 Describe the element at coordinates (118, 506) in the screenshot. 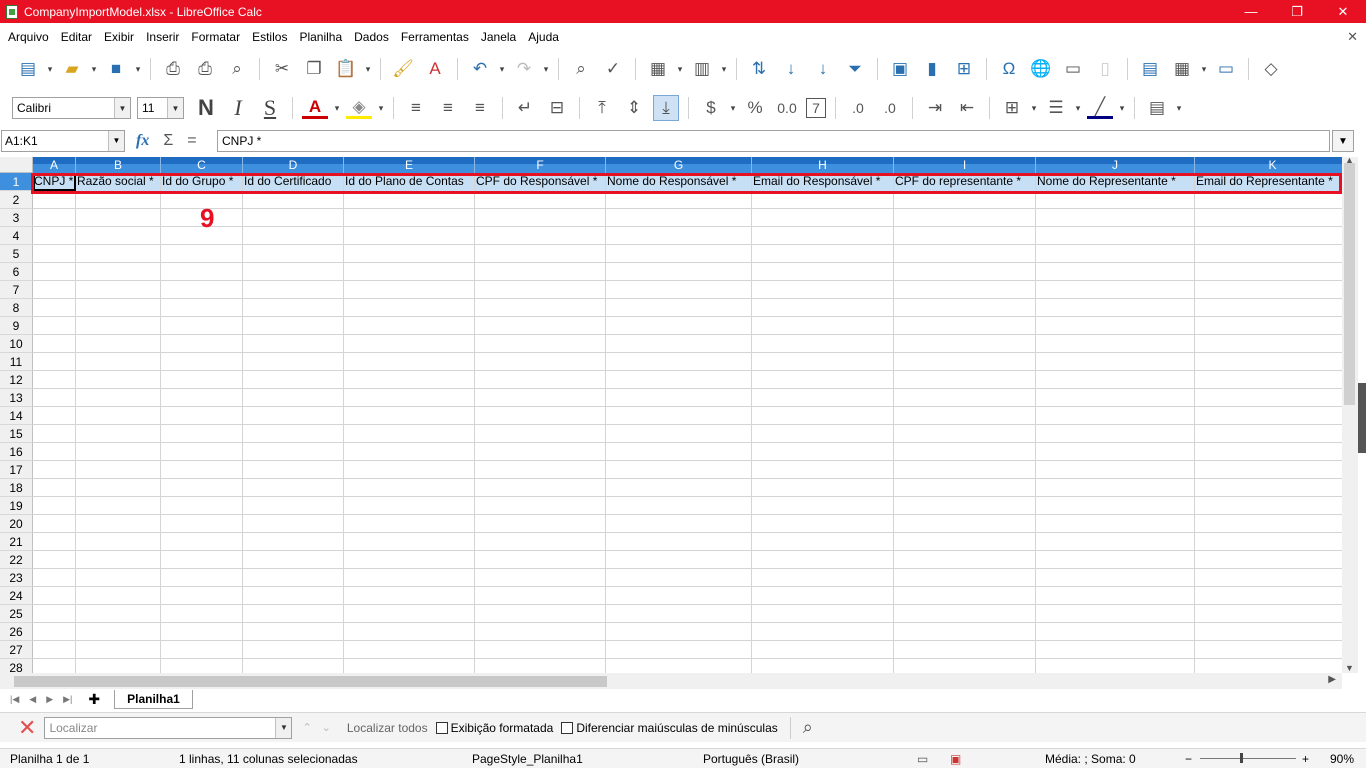

I see `cell-b19` at that location.